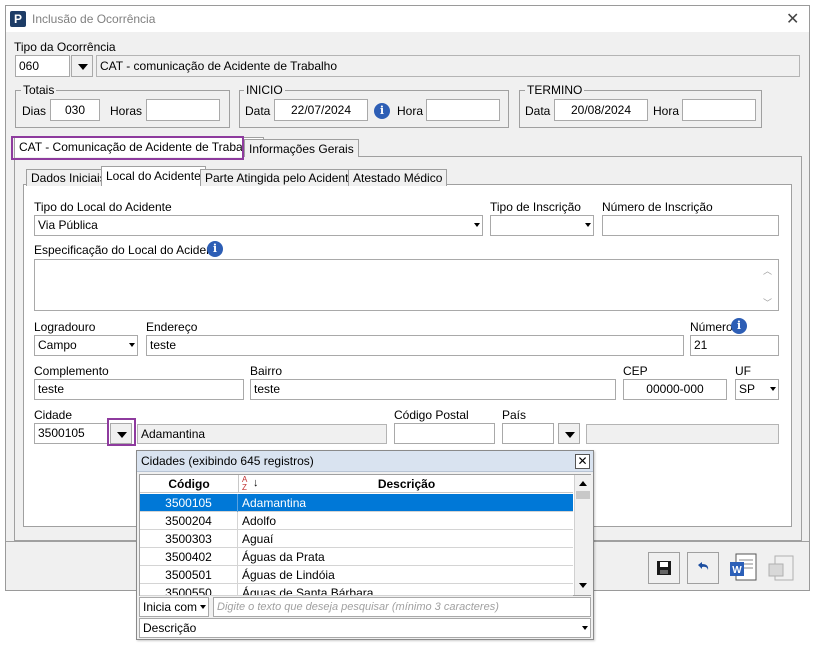 The height and width of the screenshot is (646, 813). I want to click on tipo-ocorrencia-label: Tipo da Ocorrência, so click(65, 47).